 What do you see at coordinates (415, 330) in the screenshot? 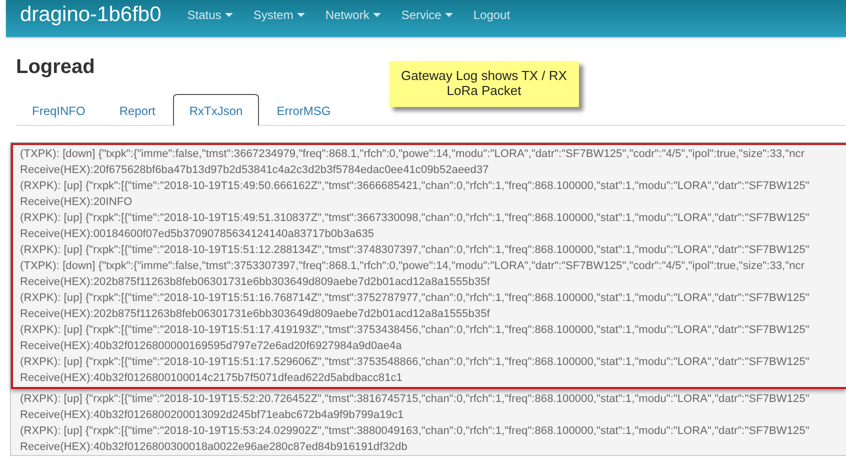
I see `log-line: (RXPK): [up] {"rxpk":[{"time":"2018-10-19T15:51:17.419193Z","tmst":3753438456,"chan":0,"rfch":1,"freq":868.100000,"stat":1,"modu":"LORA","datr":"SF7BW125"` at bounding box center [415, 330].